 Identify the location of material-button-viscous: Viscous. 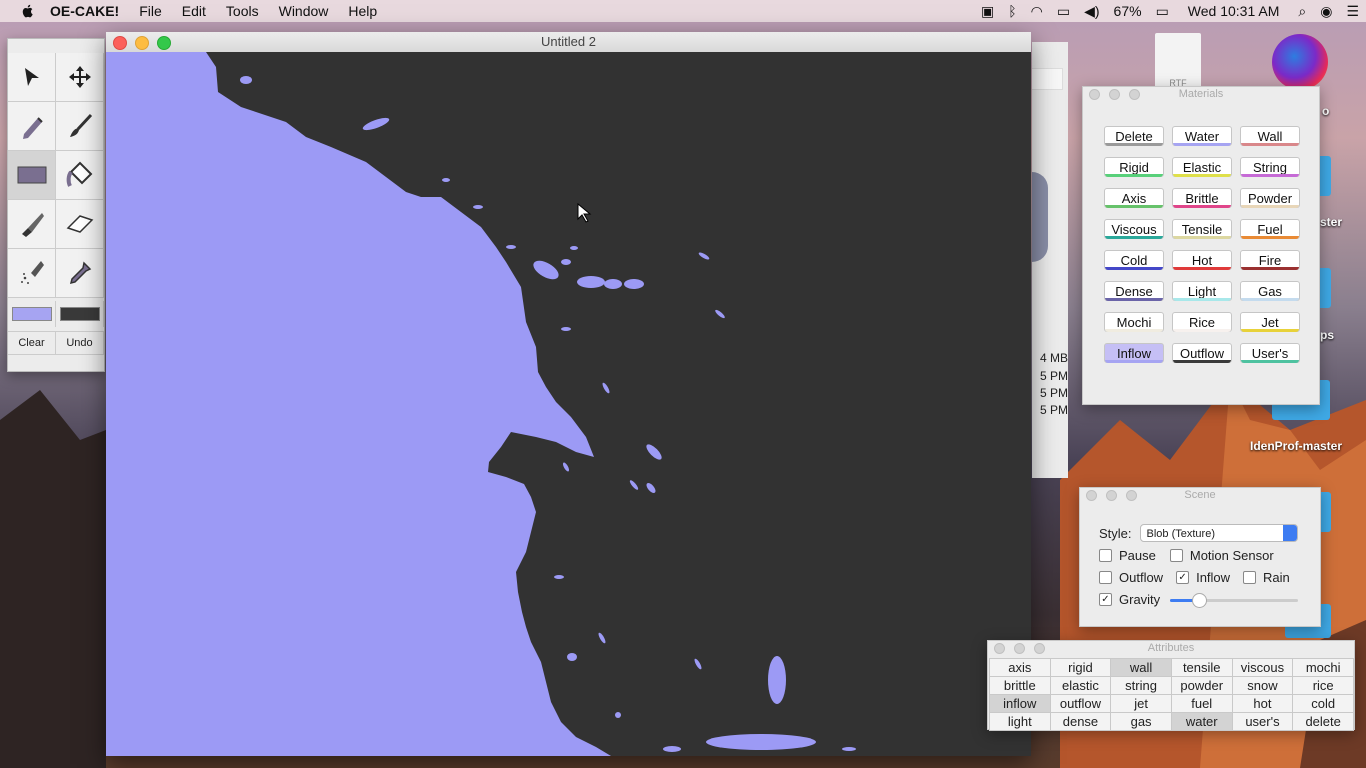
(1134, 229).